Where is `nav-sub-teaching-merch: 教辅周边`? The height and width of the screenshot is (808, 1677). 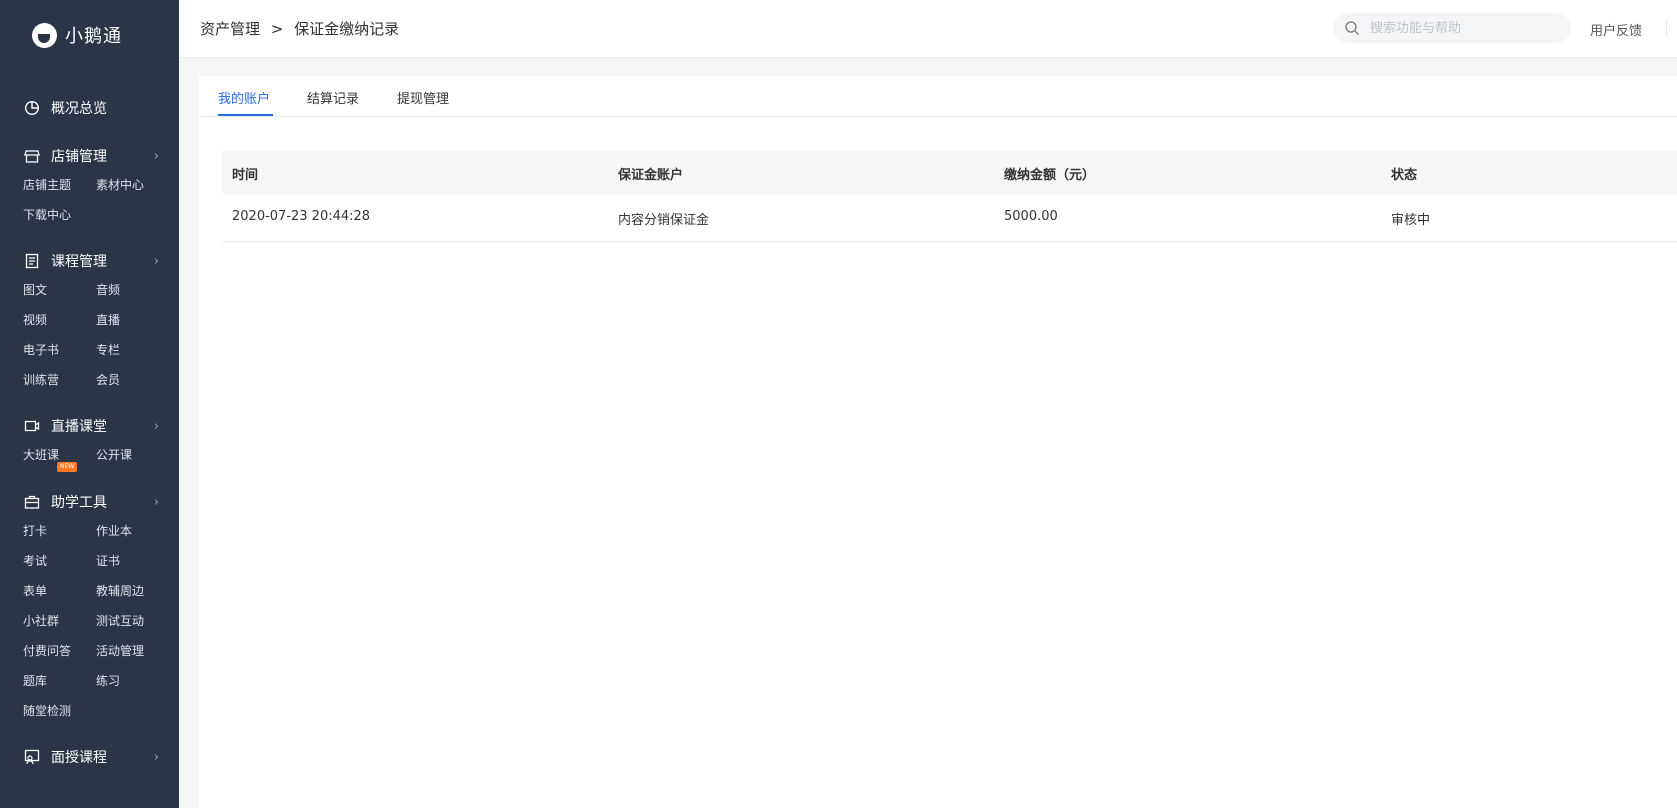 nav-sub-teaching-merch: 教辅周边 is located at coordinates (120, 590).